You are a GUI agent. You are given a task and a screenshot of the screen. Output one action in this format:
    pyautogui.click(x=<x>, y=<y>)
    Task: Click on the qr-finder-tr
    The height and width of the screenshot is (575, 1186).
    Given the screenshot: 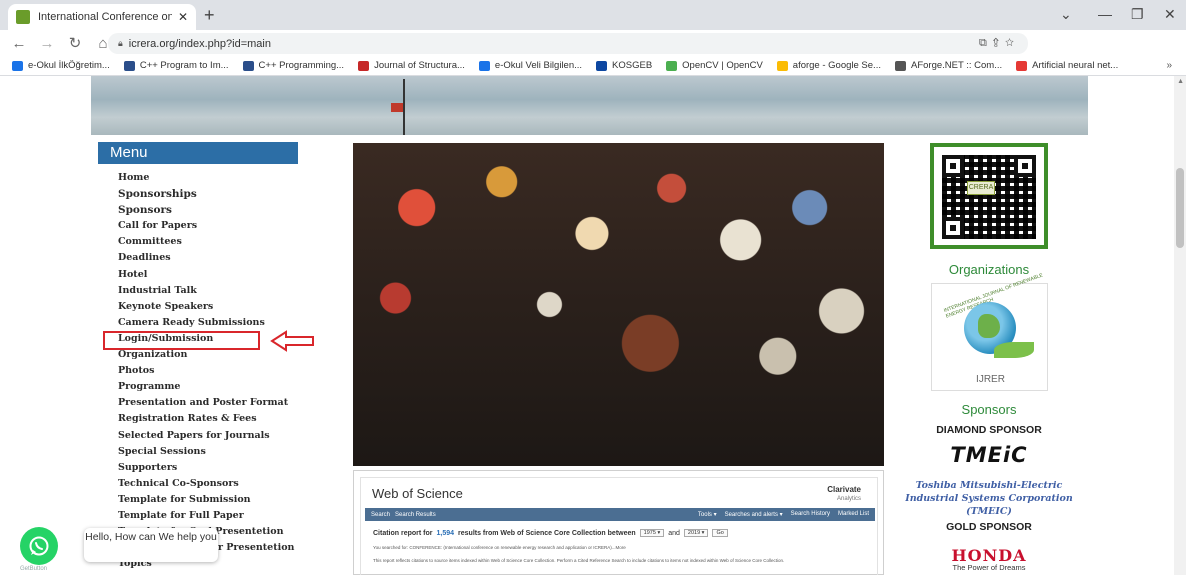 What is the action you would take?
    pyautogui.click(x=1025, y=166)
    